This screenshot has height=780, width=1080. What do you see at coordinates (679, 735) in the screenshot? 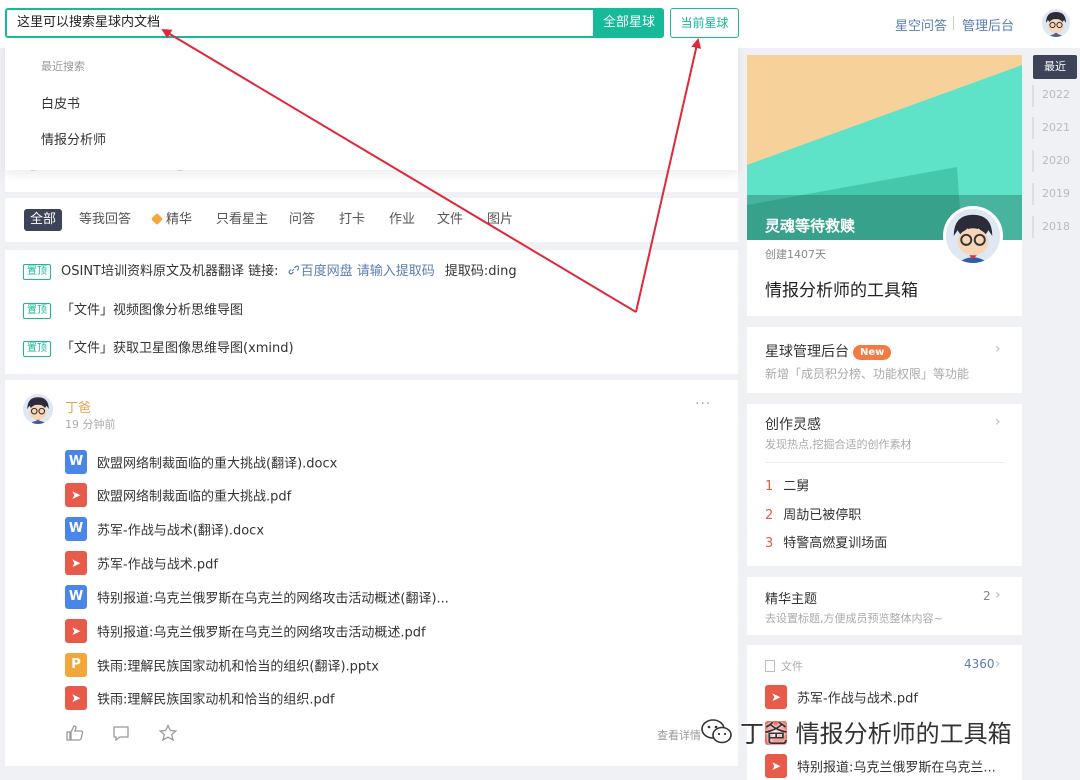
I see `view-detail-link: 查看详情` at bounding box center [679, 735].